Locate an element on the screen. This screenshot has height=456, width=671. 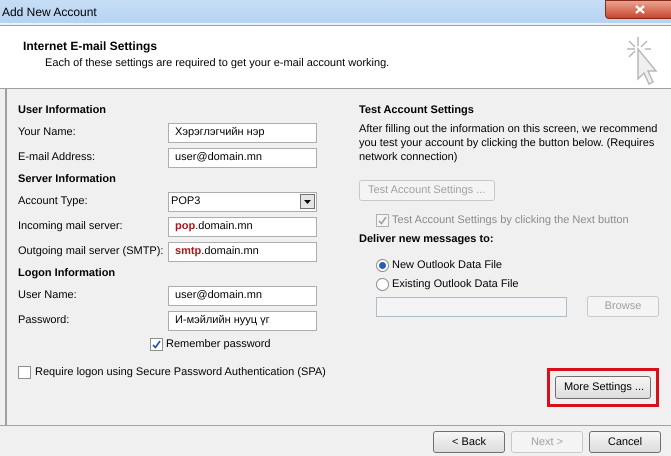
window-title: Add New Account is located at coordinates (49, 12).